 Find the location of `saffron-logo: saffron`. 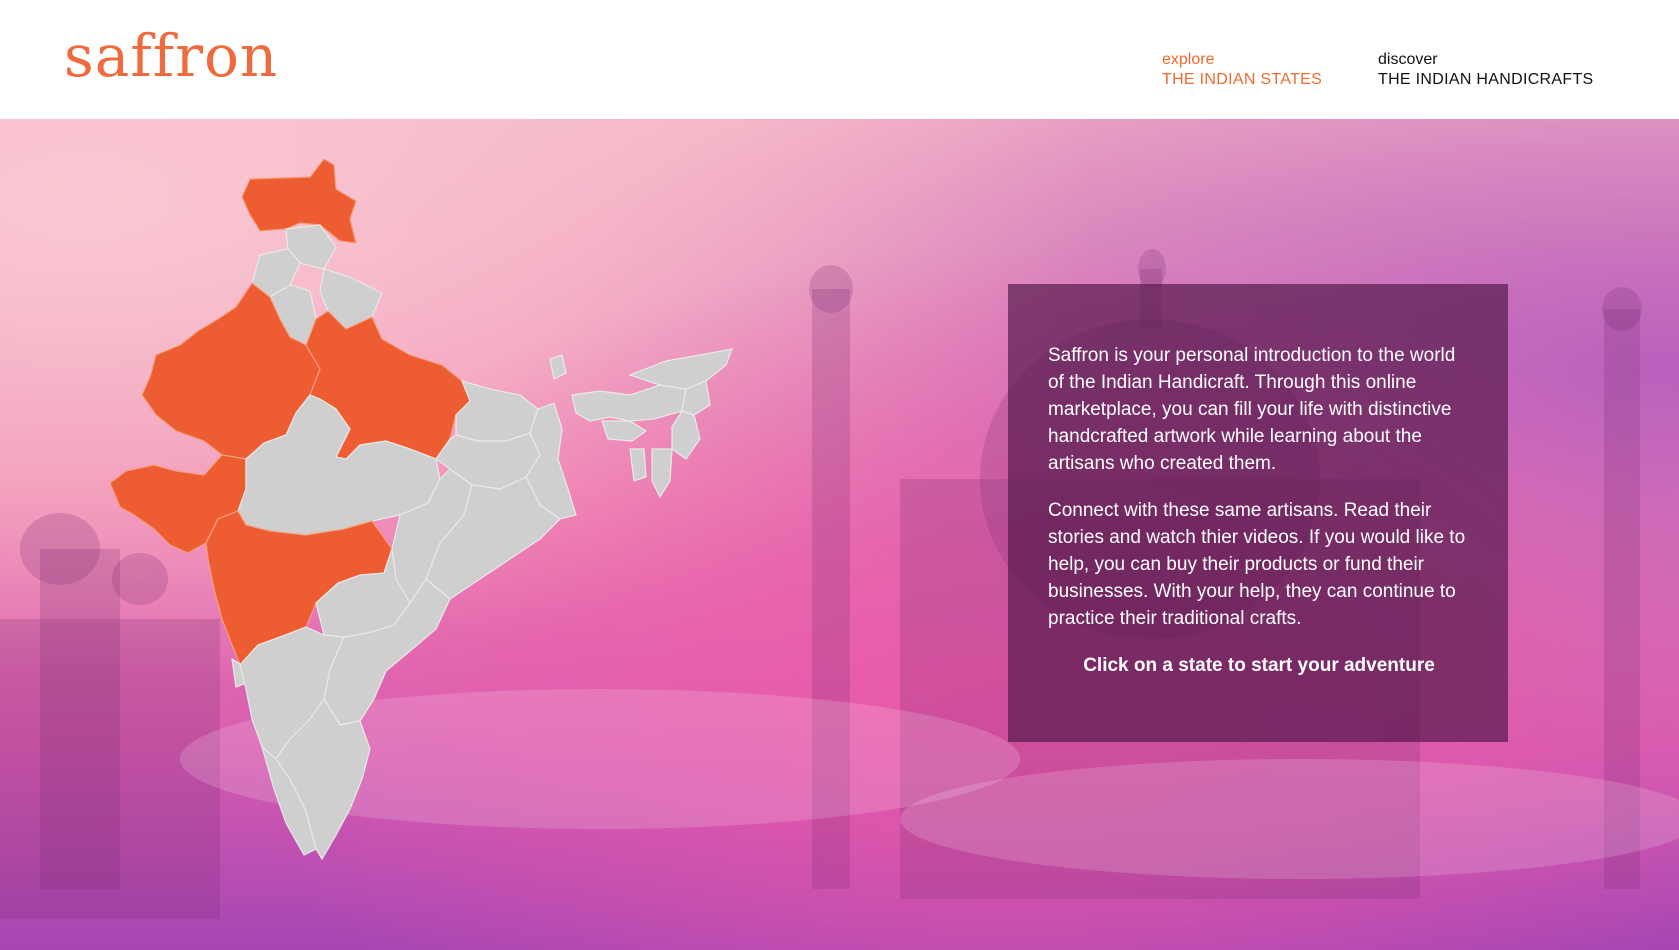

saffron-logo: saffron is located at coordinates (171, 56).